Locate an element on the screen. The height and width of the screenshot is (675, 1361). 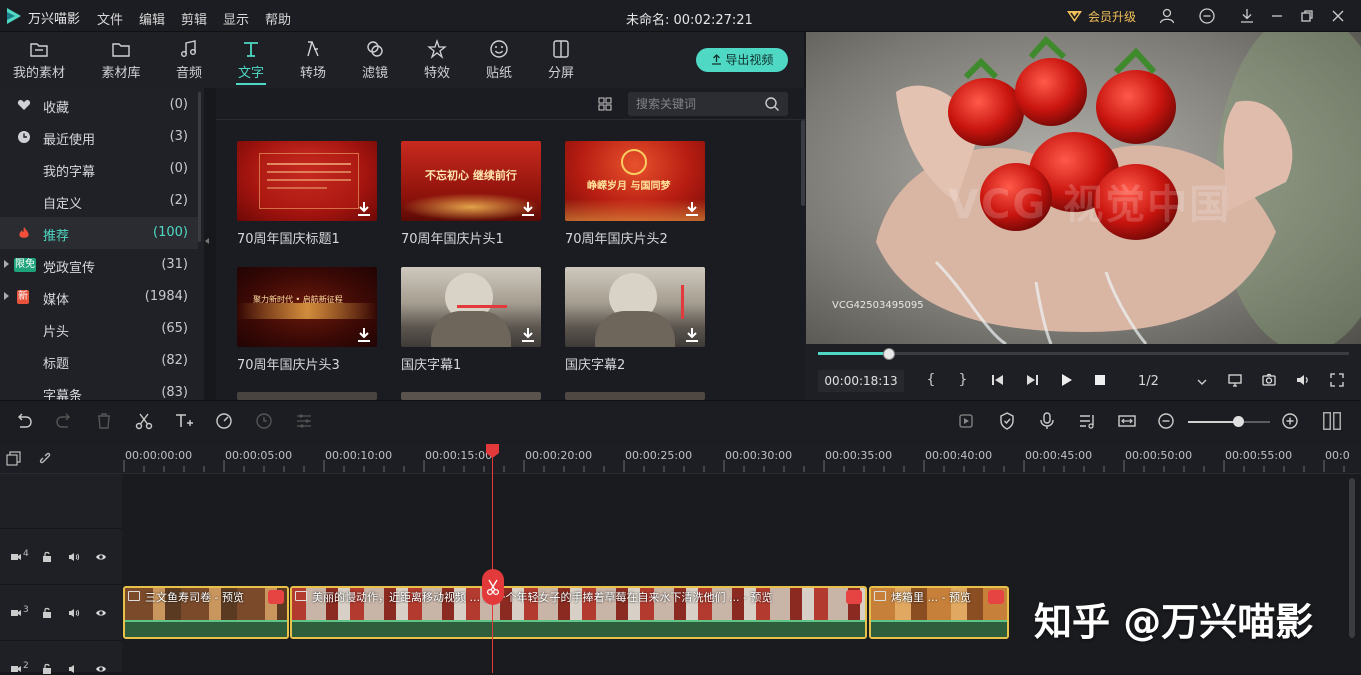
menu-file: 文件 is located at coordinates (110, 18).